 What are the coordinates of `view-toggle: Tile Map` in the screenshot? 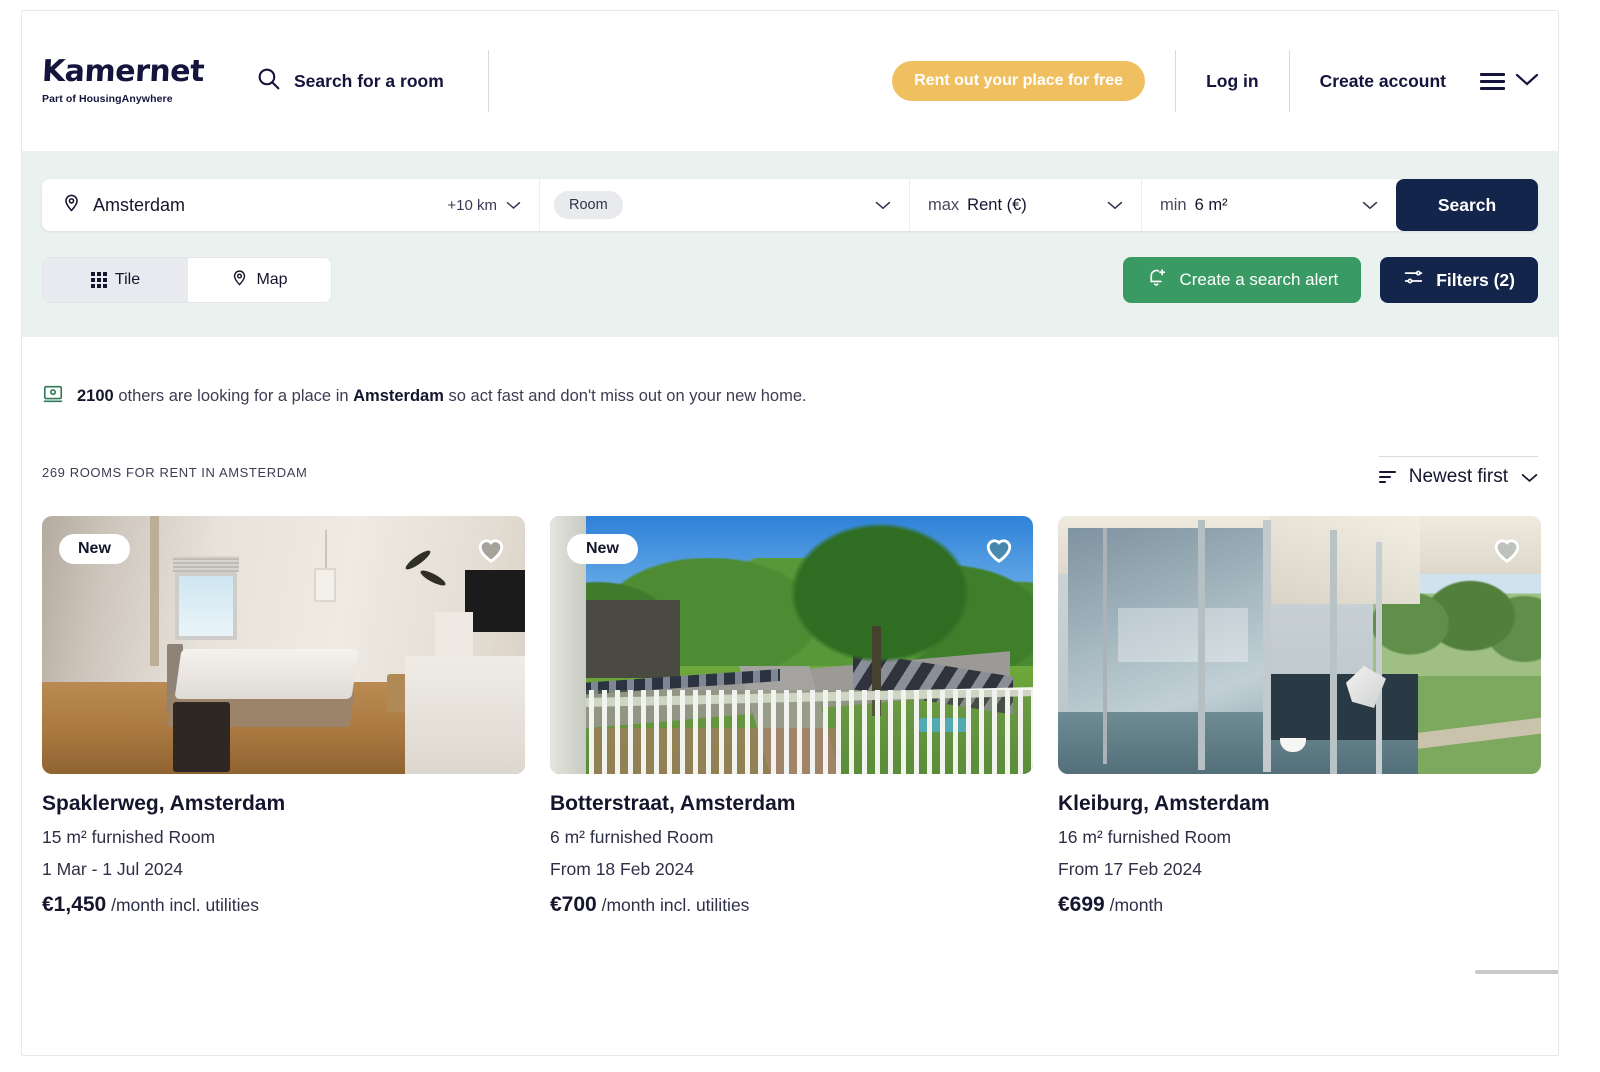 It's located at (187, 280).